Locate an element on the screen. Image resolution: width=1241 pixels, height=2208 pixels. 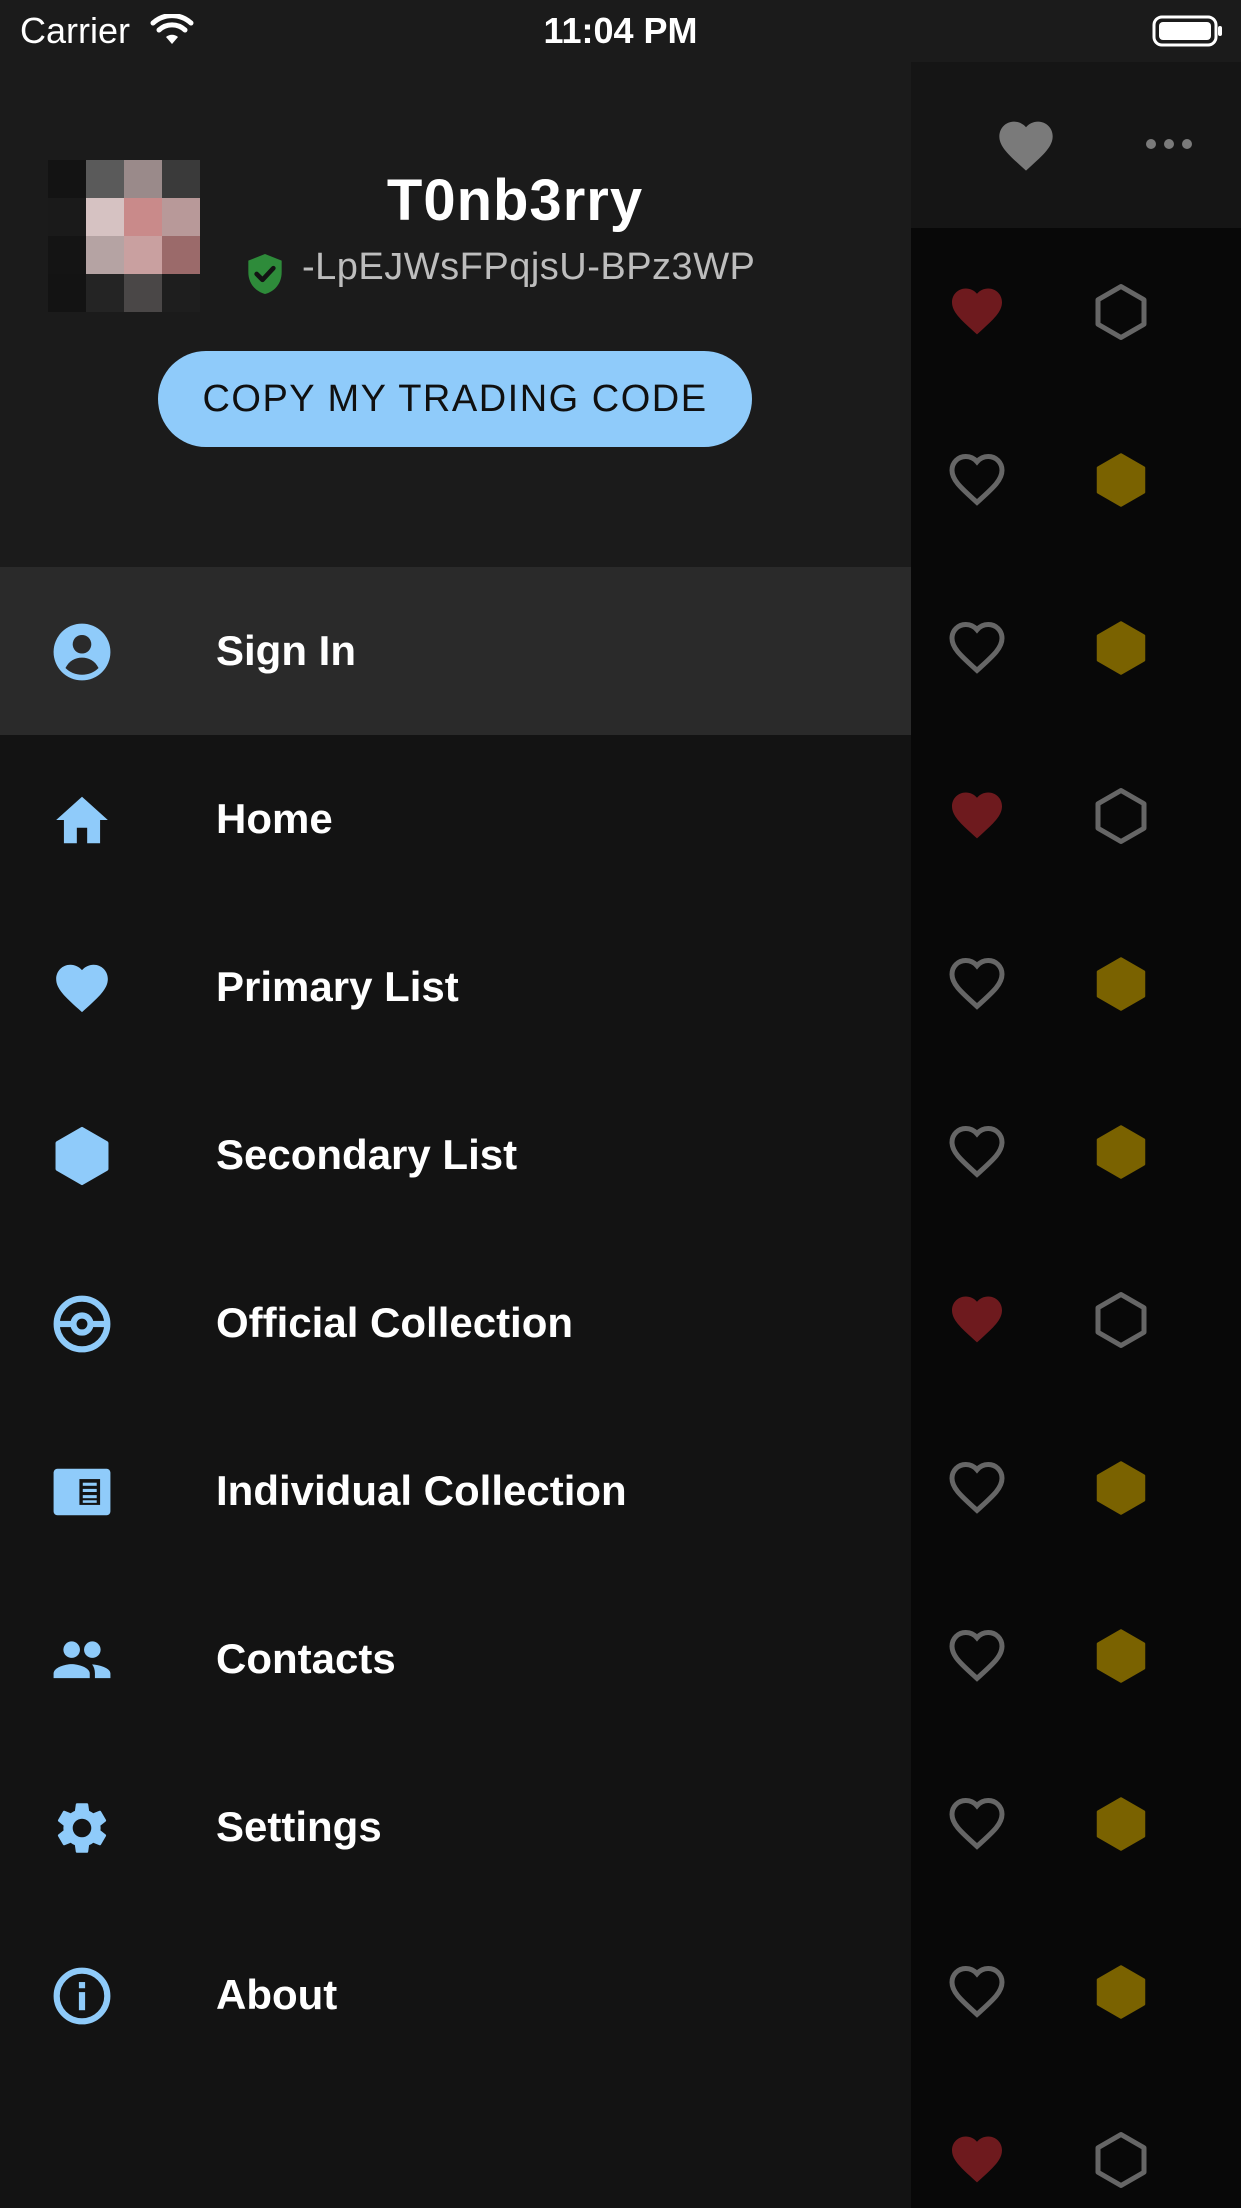
menu-label: Official Collection is located at coordinates (395, 1322).